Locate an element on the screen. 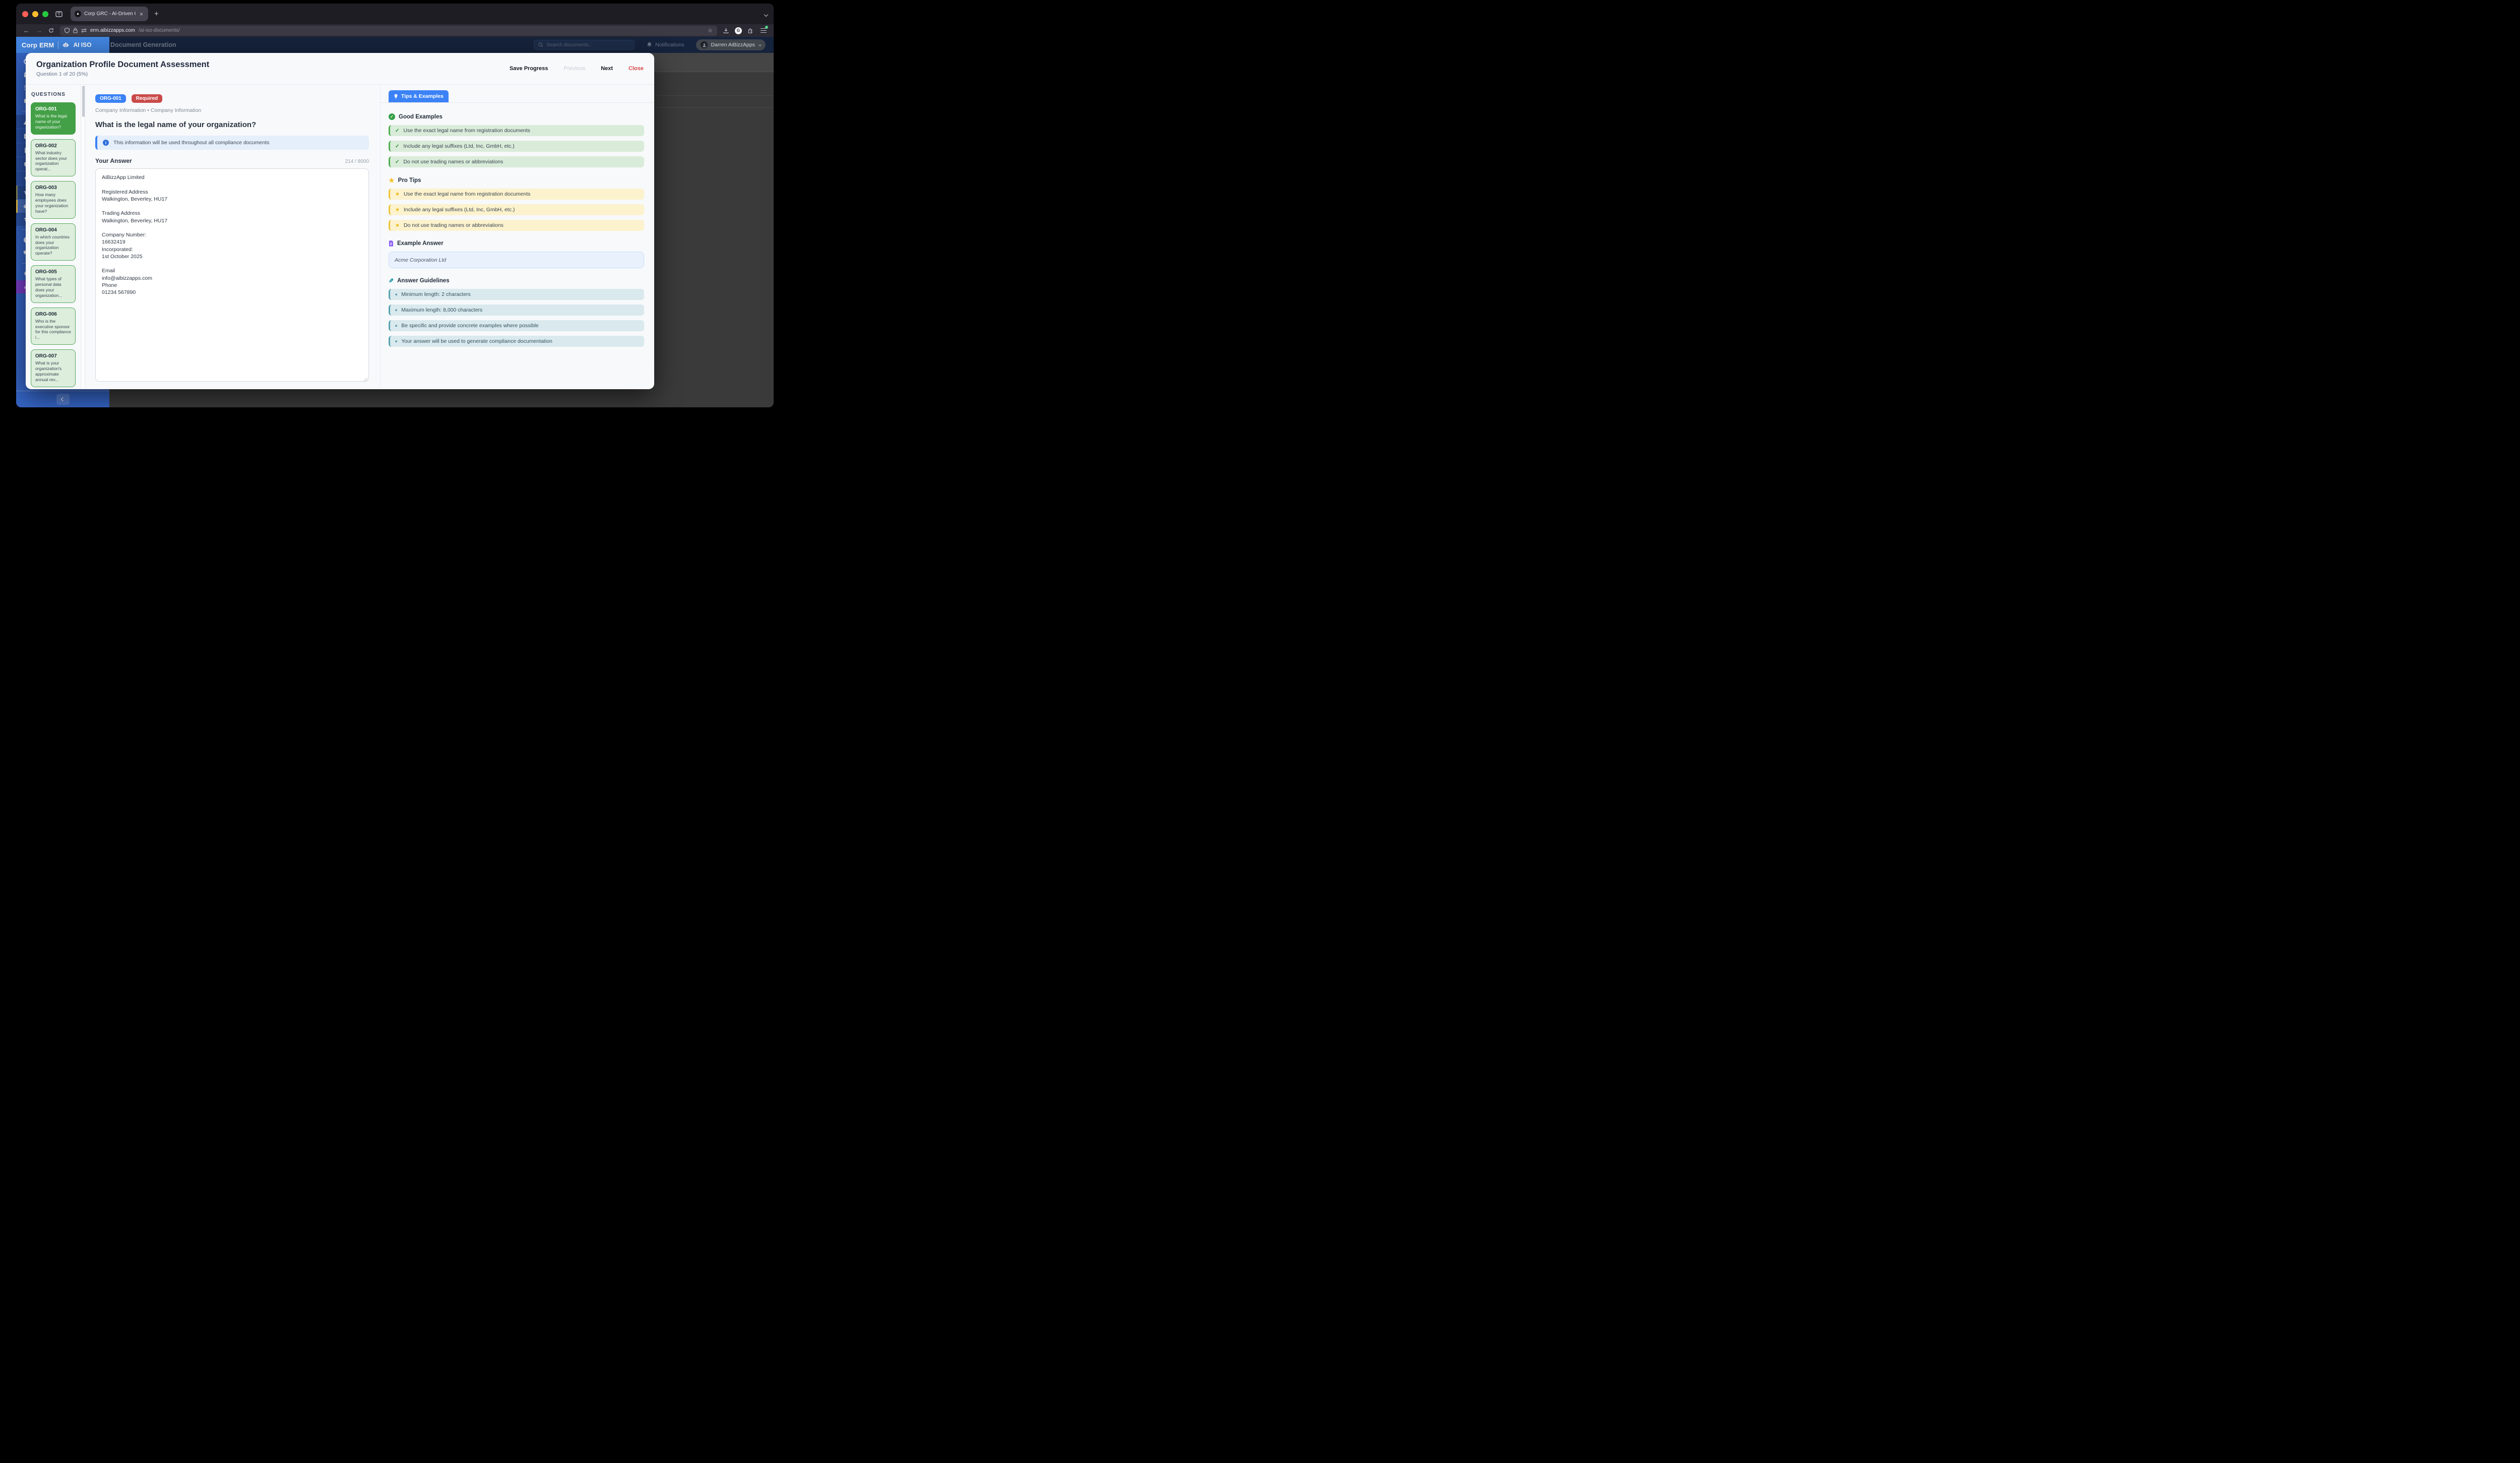  sidebar-toggle-icon is located at coordinates (58, 14).